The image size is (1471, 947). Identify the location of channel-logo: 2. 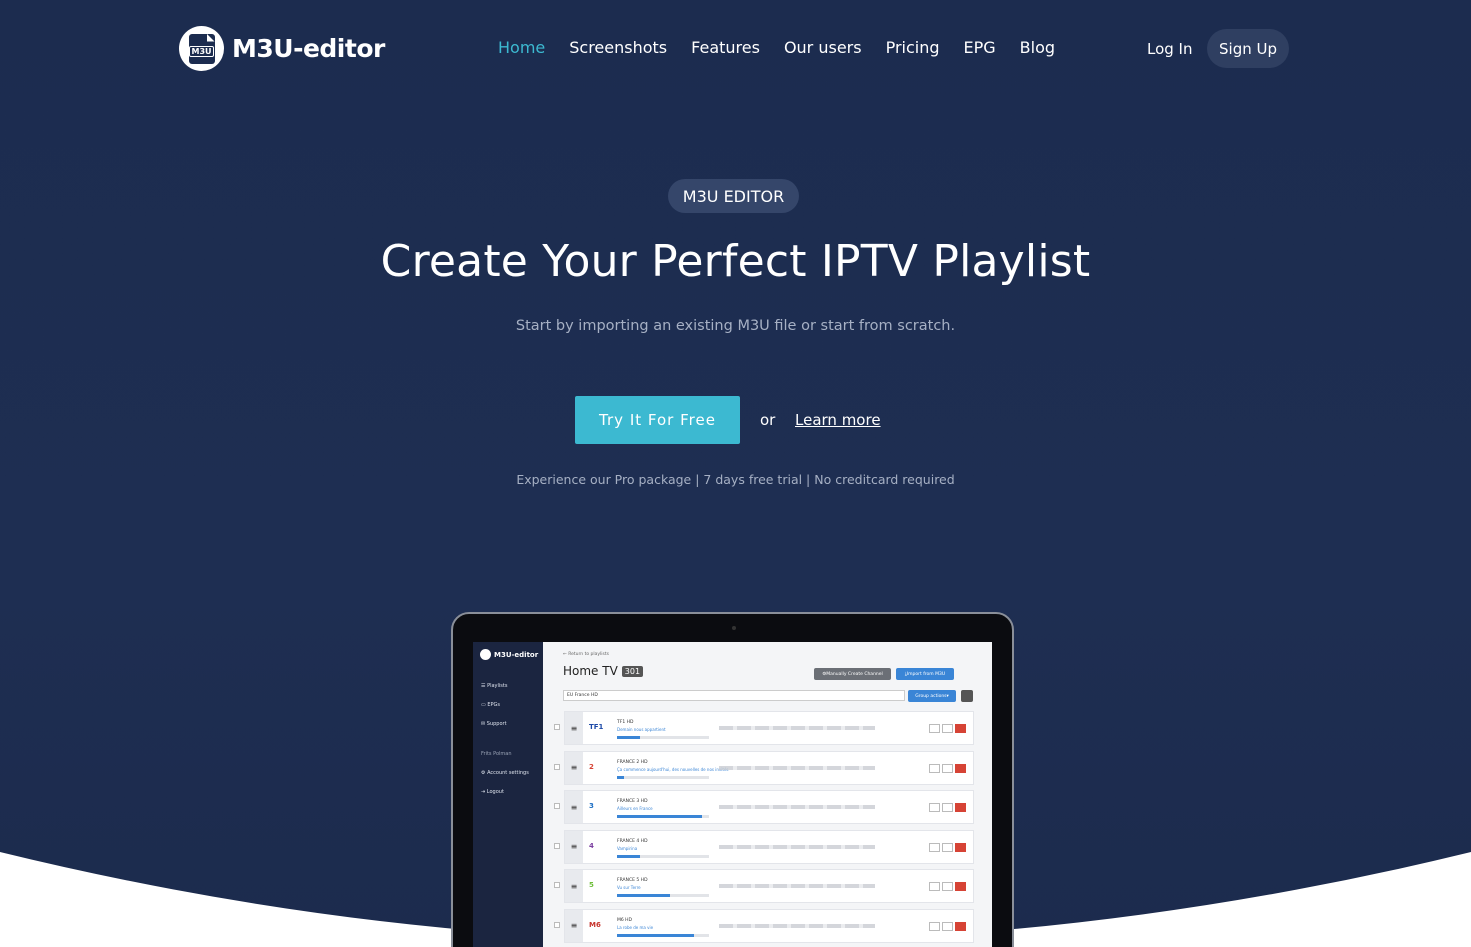
(591, 766).